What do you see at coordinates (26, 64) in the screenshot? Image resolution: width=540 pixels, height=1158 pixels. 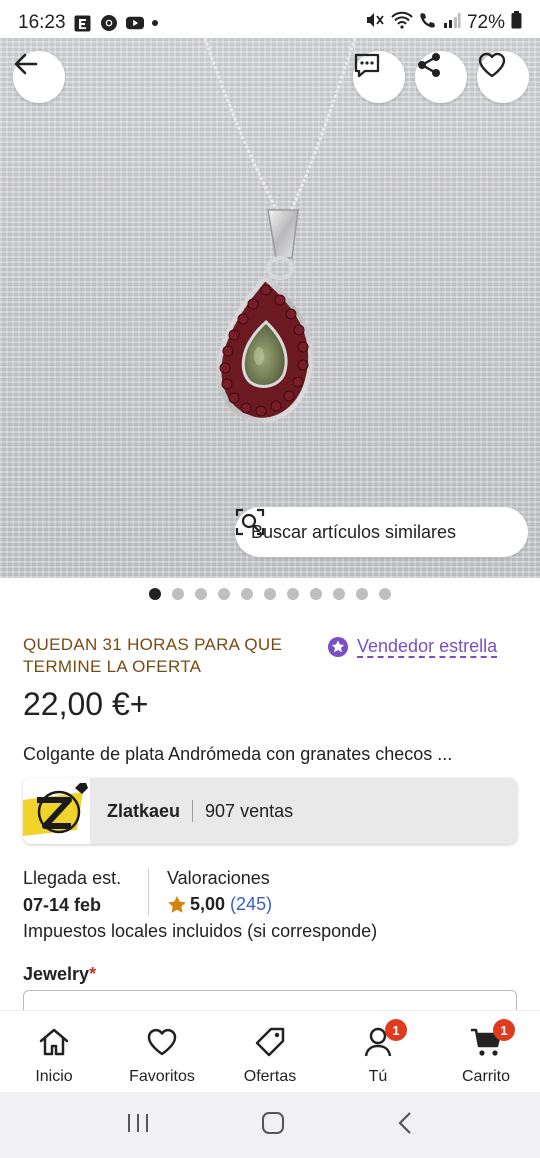 I see `arrow-left-icon` at bounding box center [26, 64].